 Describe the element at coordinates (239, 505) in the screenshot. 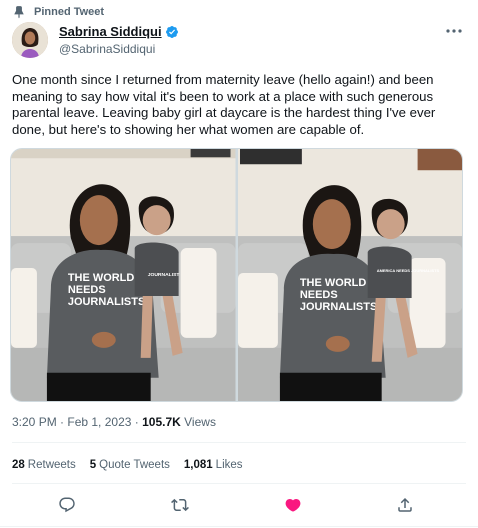

I see `tweet-actions` at that location.